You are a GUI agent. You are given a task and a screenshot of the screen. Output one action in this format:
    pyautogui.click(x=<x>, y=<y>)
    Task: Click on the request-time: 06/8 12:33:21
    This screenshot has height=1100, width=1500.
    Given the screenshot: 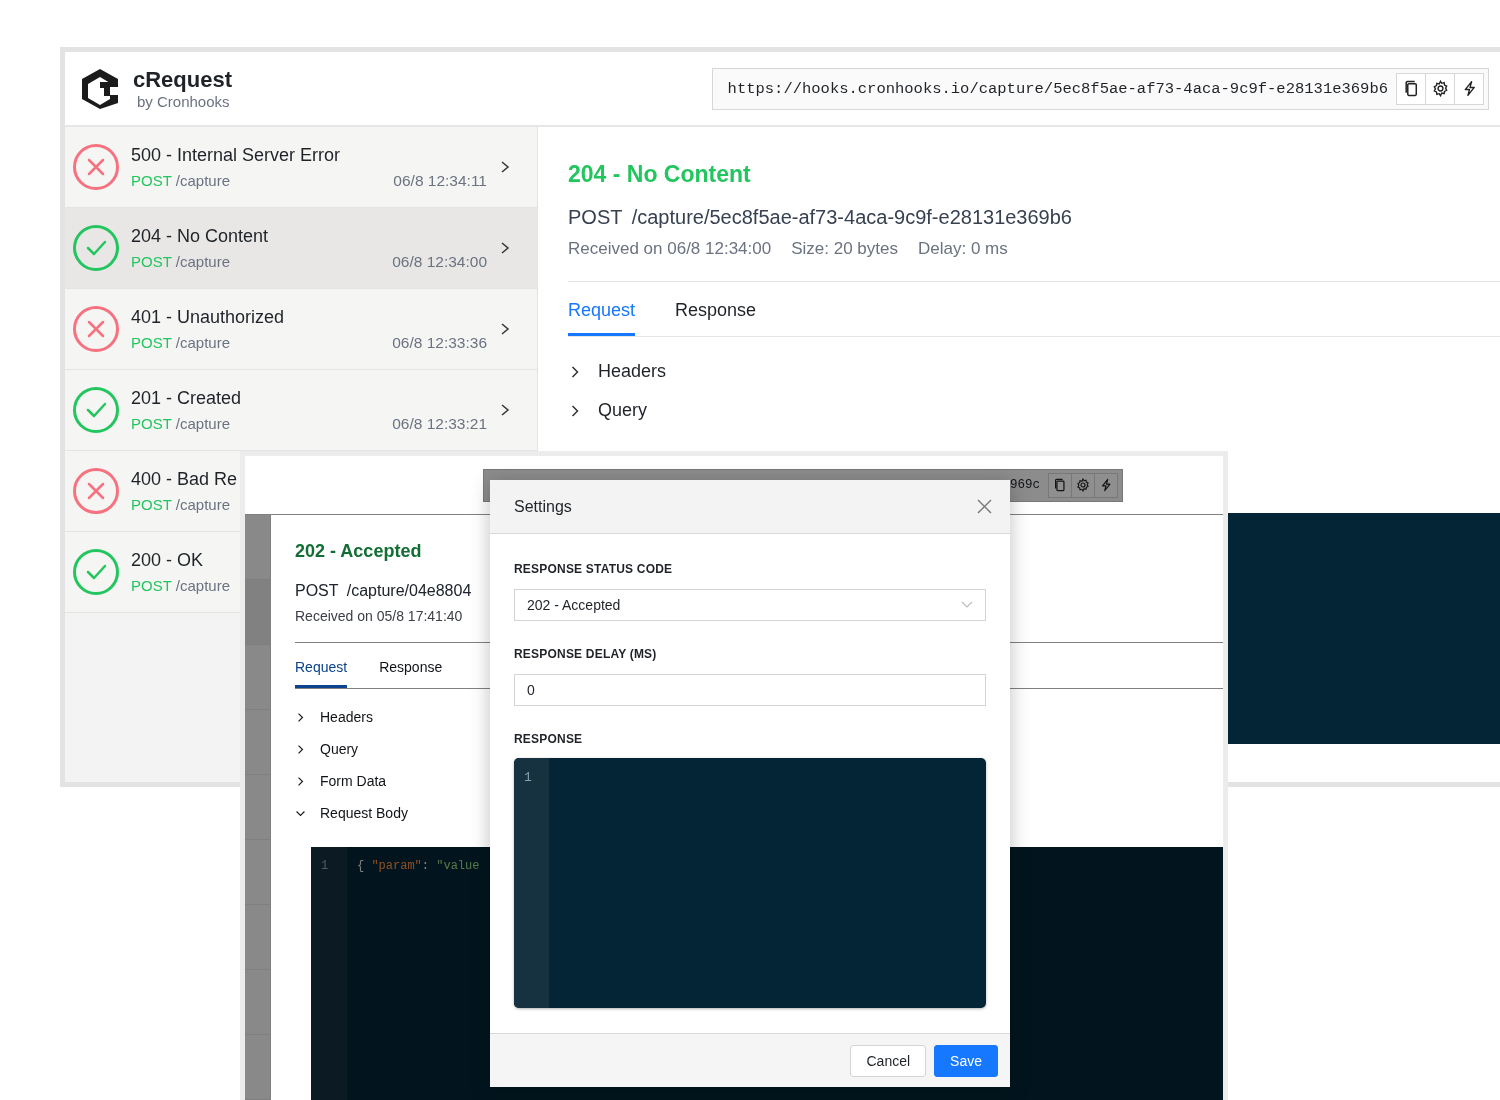 What is the action you would take?
    pyautogui.click(x=439, y=423)
    